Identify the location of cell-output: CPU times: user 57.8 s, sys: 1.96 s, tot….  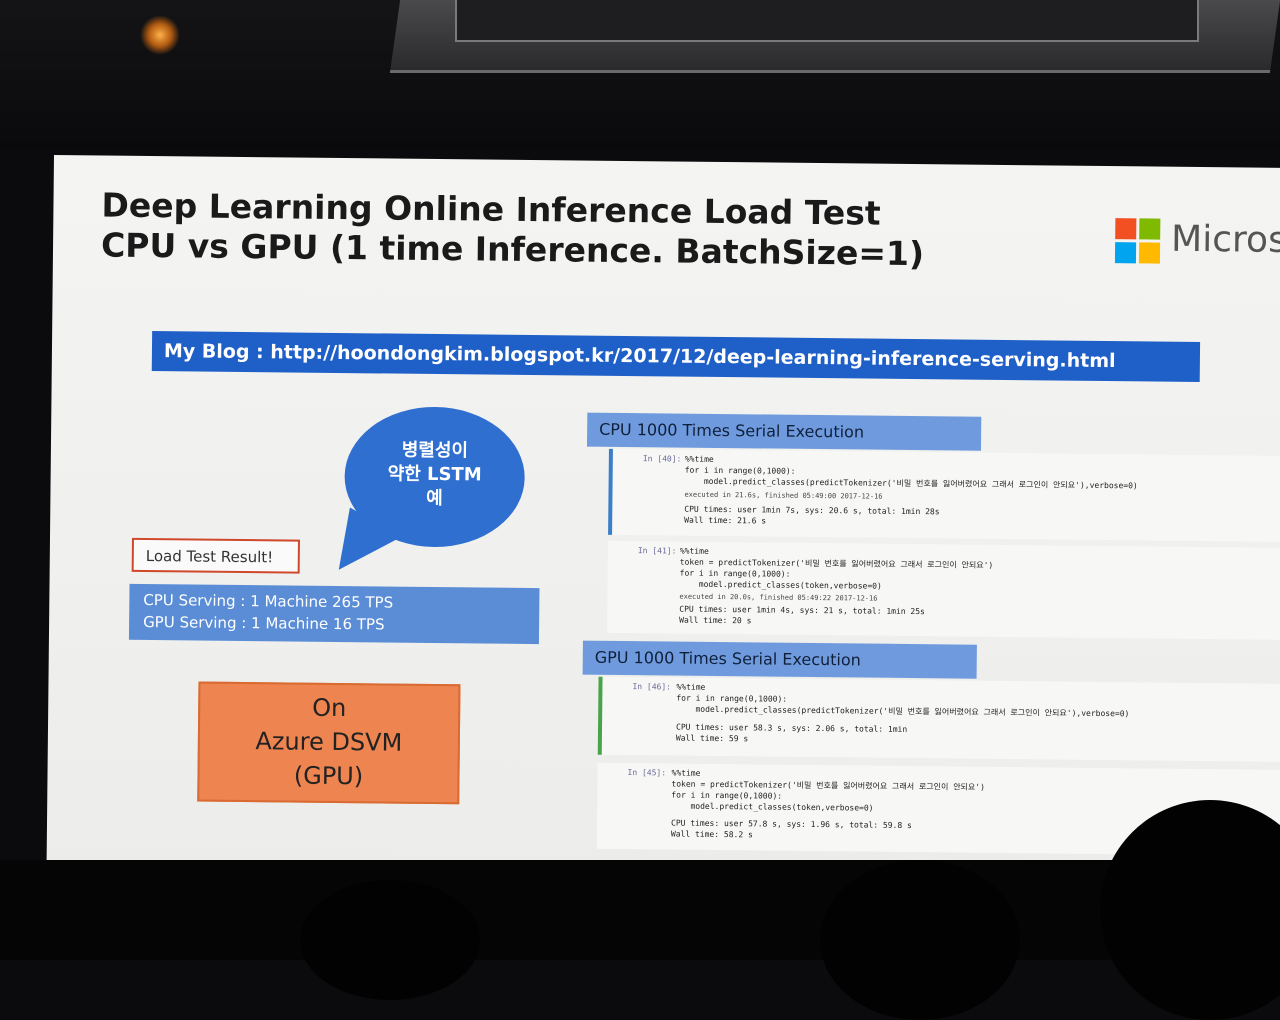
(791, 829).